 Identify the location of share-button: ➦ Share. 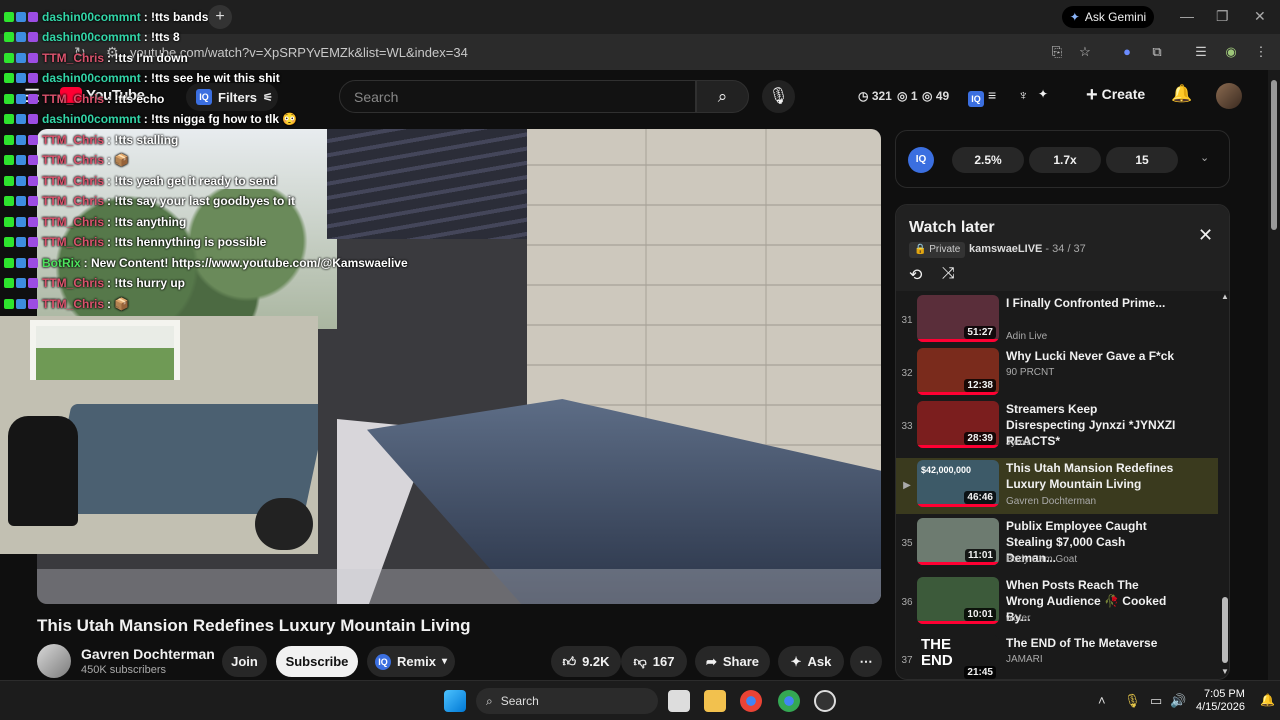
(732, 661).